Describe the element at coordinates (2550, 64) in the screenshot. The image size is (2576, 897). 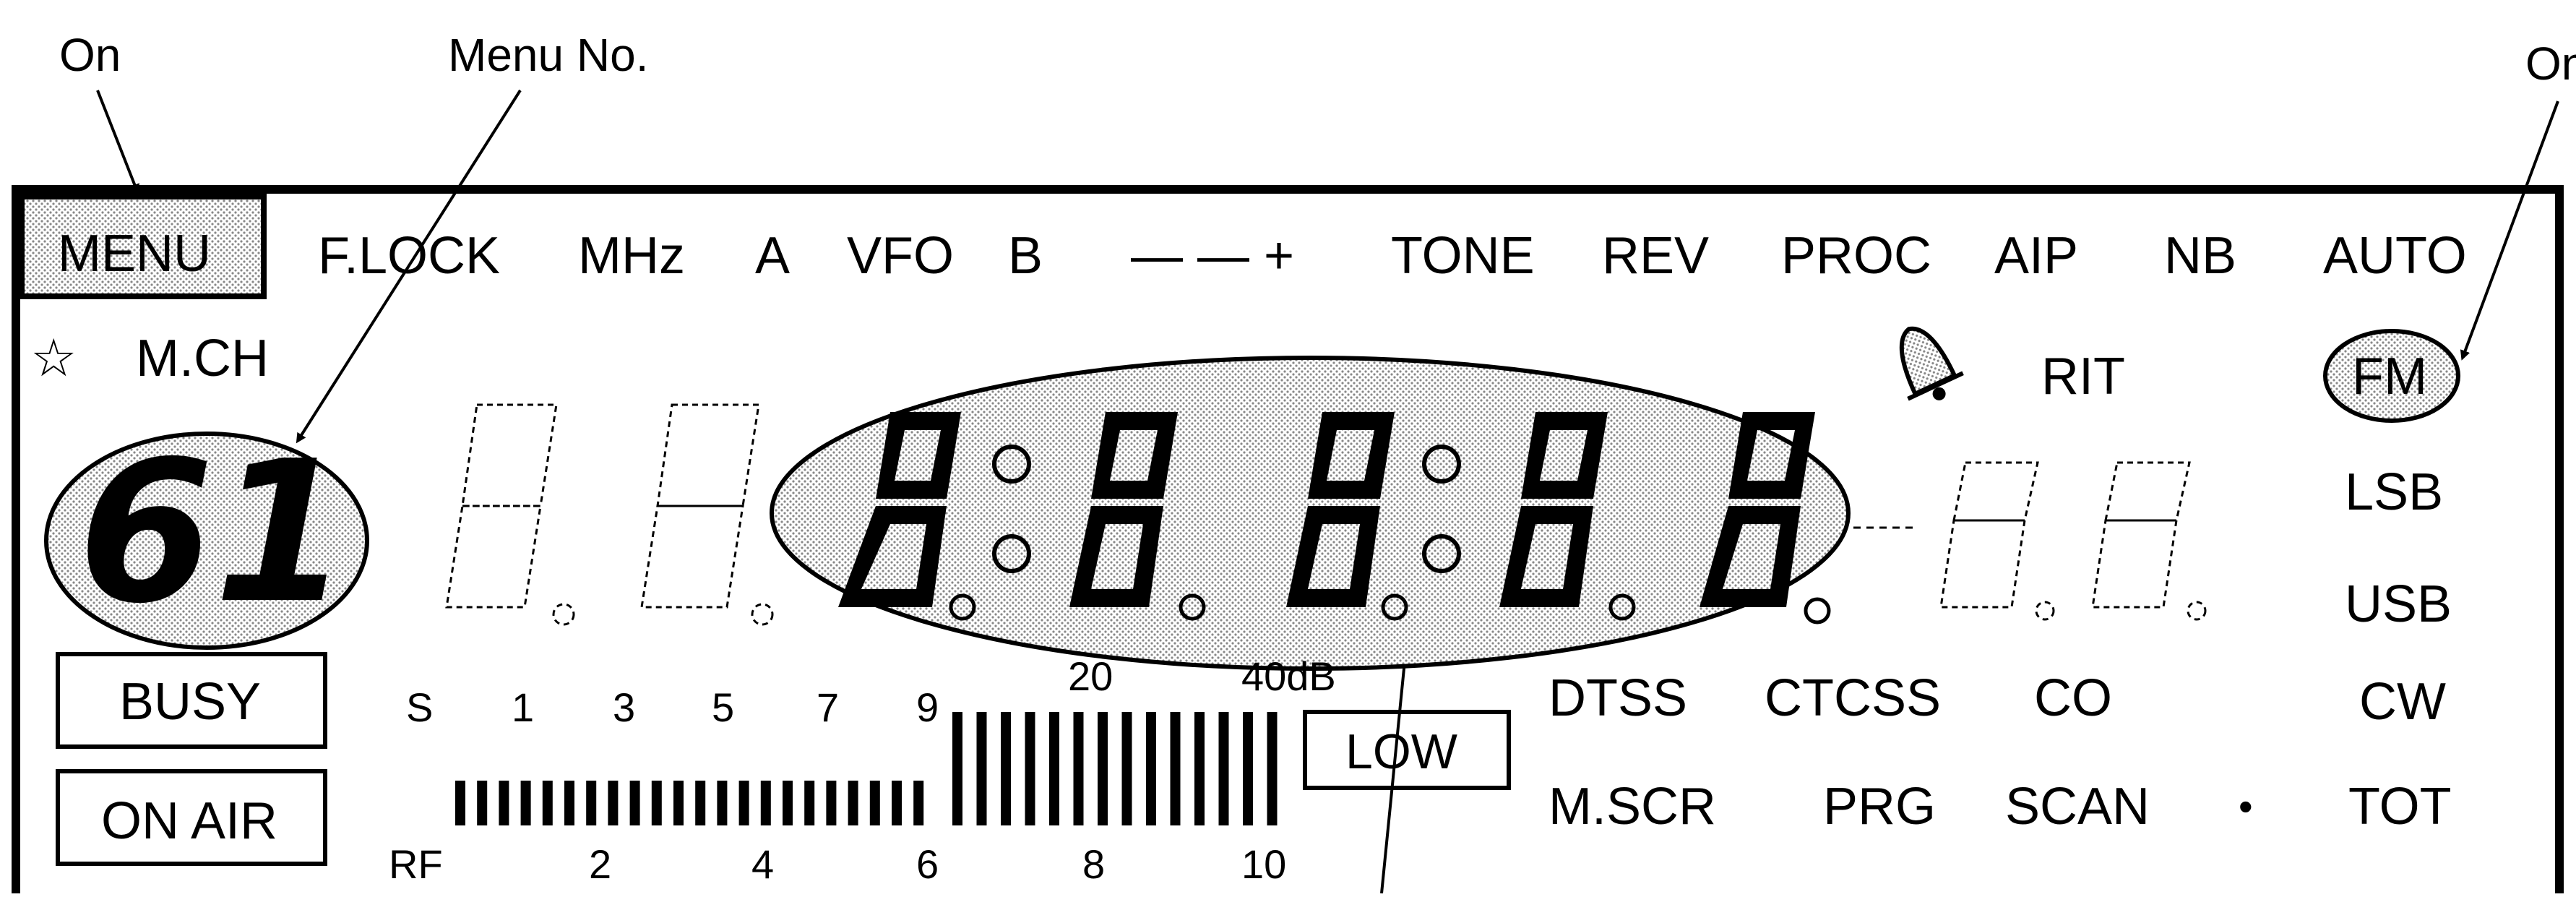
I see `callout-on-right: On` at that location.